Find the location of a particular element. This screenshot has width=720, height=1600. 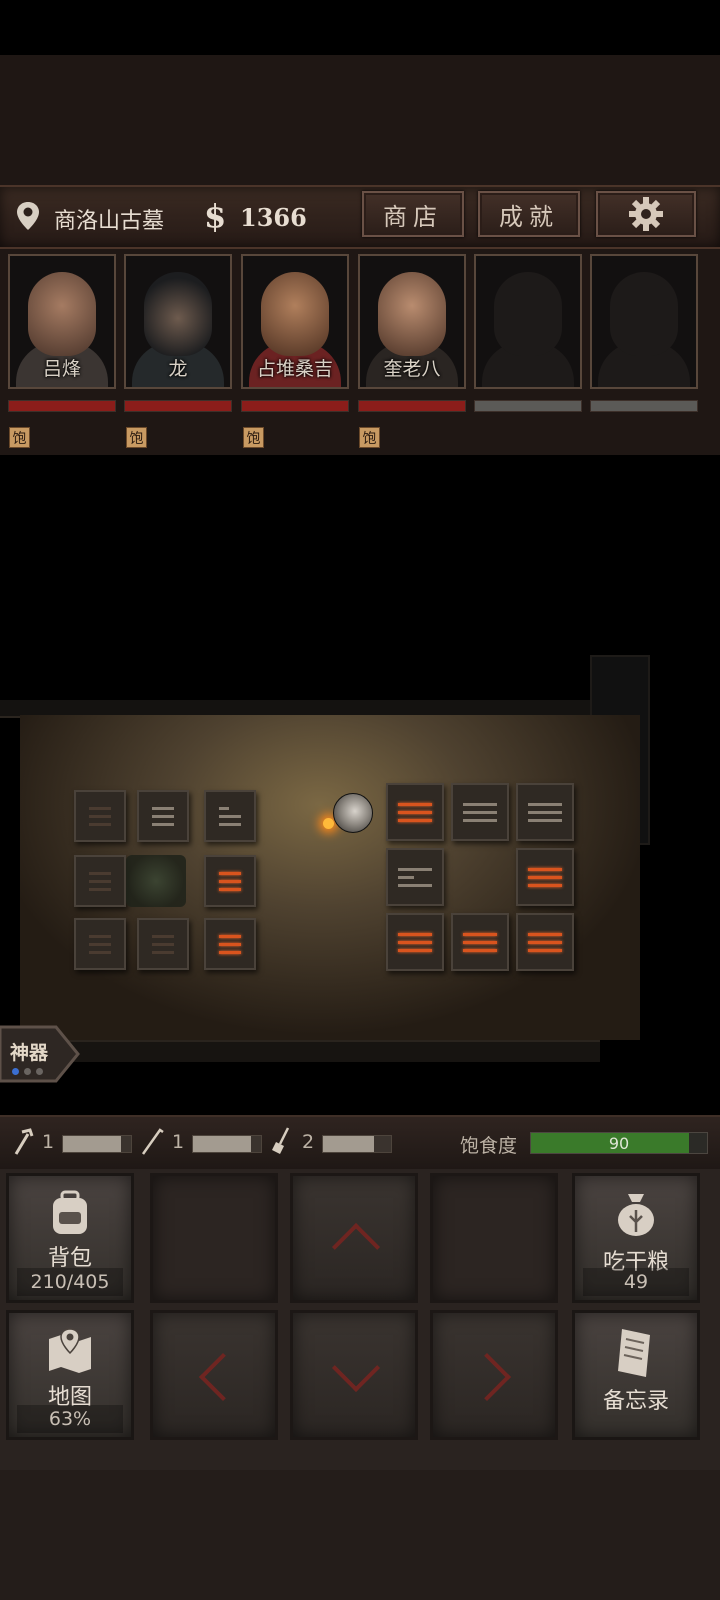

party-member-1-hp-bar is located at coordinates (62, 406).